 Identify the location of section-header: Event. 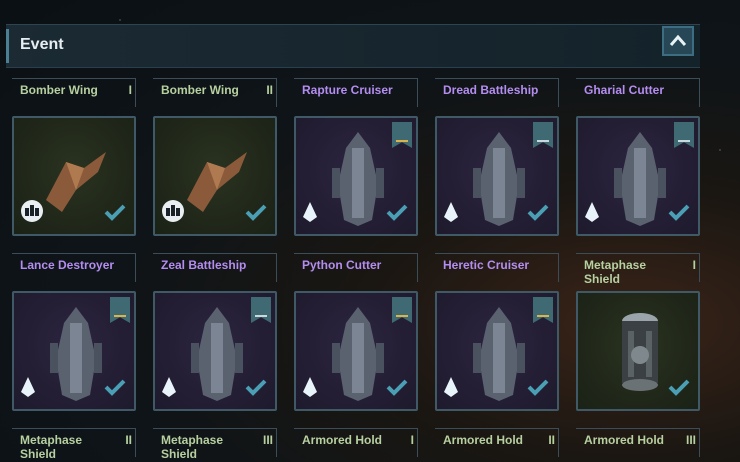
(353, 46).